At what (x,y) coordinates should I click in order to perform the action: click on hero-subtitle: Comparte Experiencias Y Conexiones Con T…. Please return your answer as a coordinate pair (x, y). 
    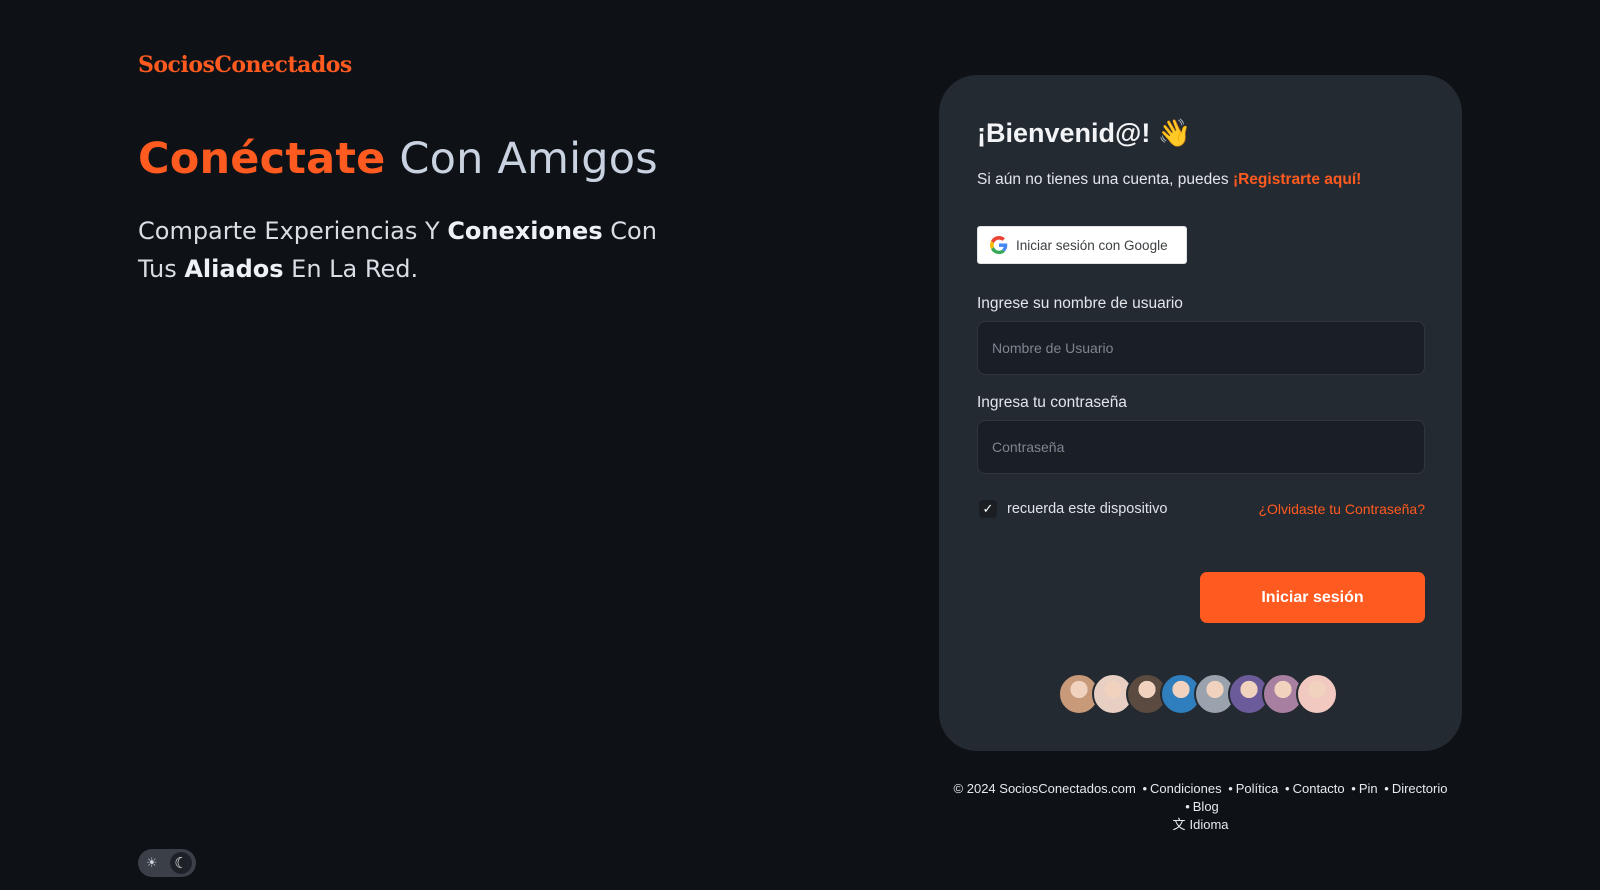
    Looking at the image, I should click on (418, 250).